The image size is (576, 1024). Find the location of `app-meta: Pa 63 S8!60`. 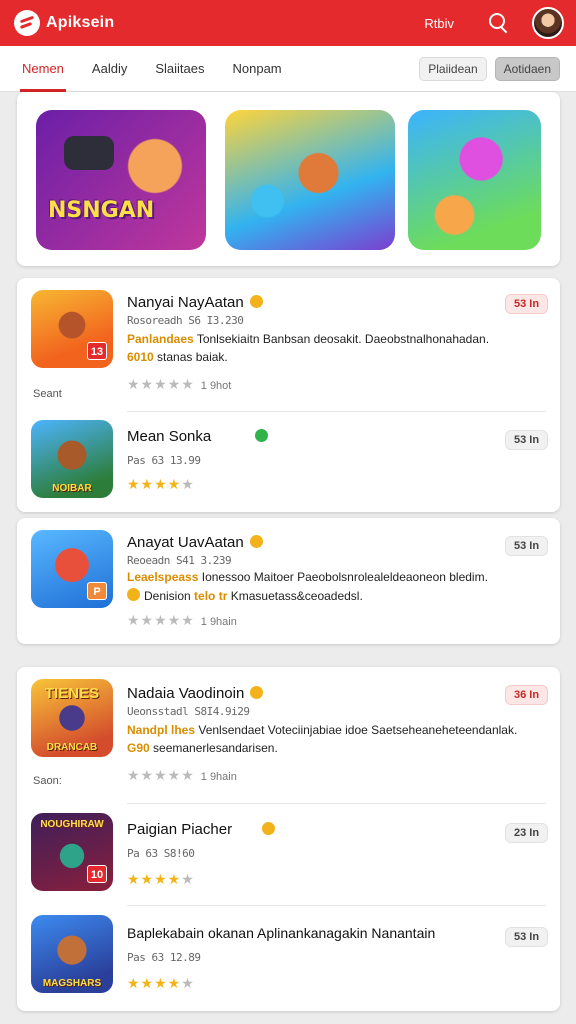

app-meta: Pa 63 S8!60 is located at coordinates (161, 853).